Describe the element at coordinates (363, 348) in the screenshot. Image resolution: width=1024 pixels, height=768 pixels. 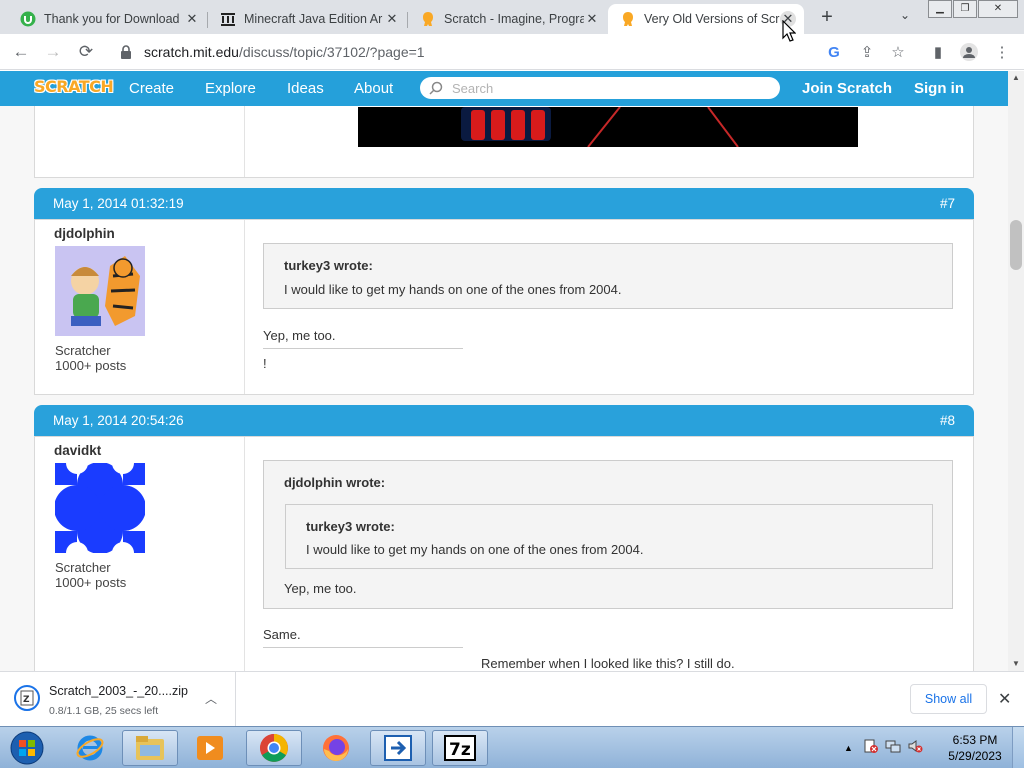
I see `signature-divider` at that location.